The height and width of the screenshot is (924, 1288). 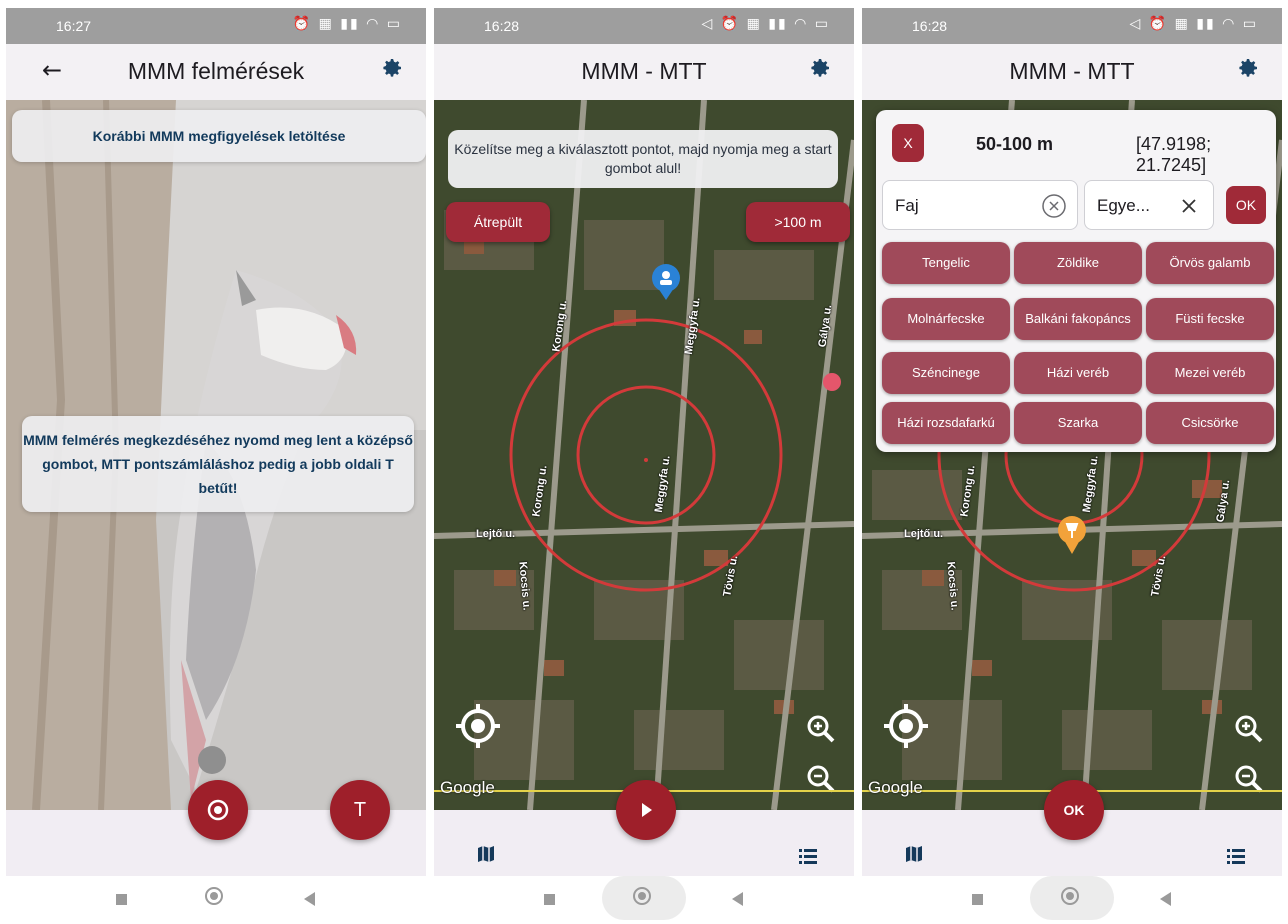 I want to click on species-chip: Balkáni fakopáncs, so click(x=1078, y=319).